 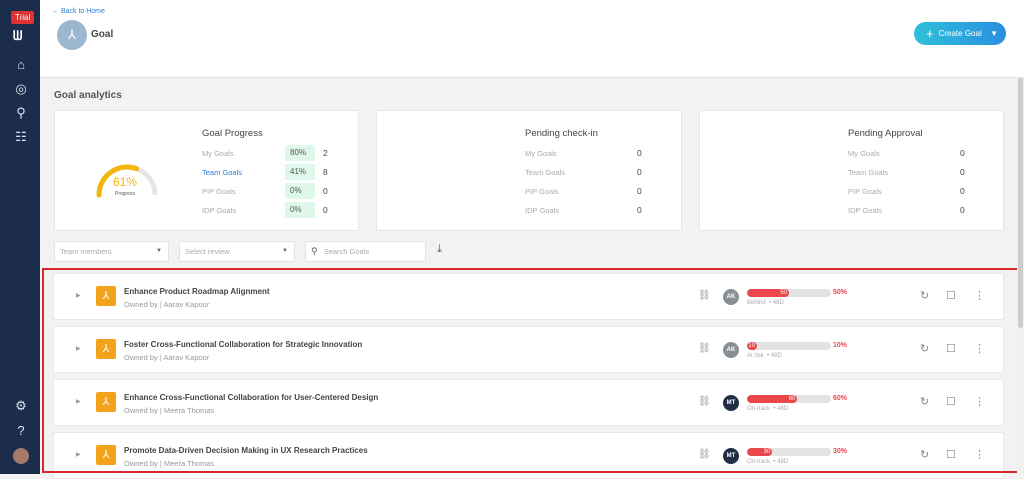 What do you see at coordinates (232, 133) in the screenshot?
I see `card-title: Goal Progress` at bounding box center [232, 133].